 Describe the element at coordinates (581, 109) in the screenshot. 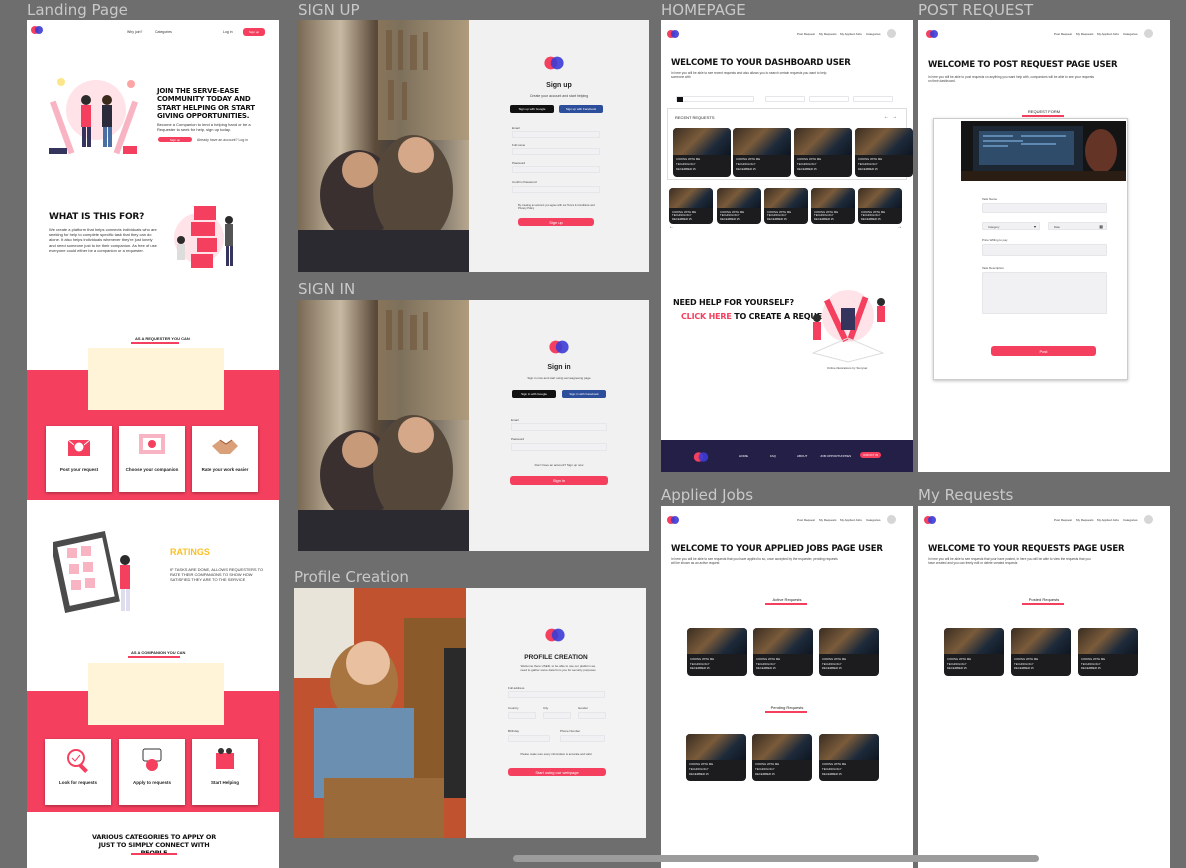

I see `signup-facebook-button: Sign up with Facebook` at that location.